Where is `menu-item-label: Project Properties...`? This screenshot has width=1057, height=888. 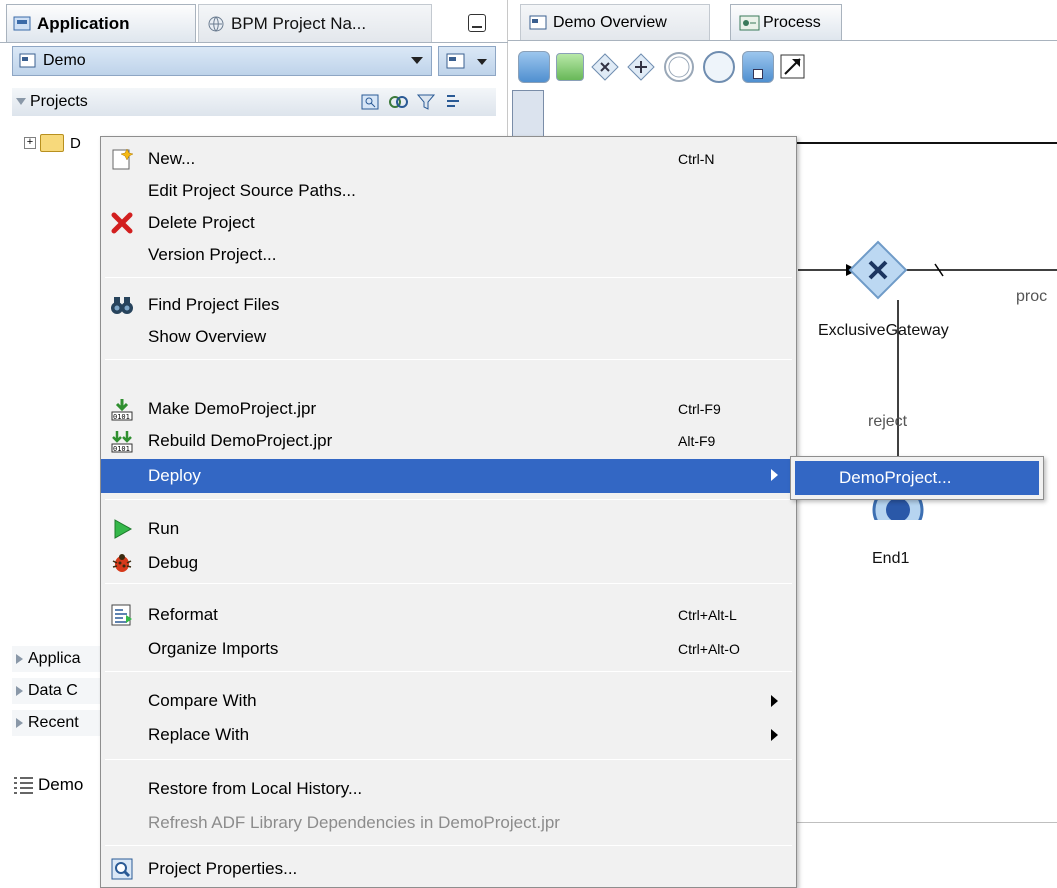 menu-item-label: Project Properties... is located at coordinates (223, 868).